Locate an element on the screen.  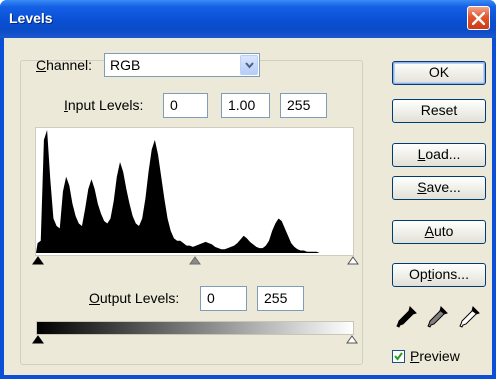
close-button is located at coordinates (478, 18).